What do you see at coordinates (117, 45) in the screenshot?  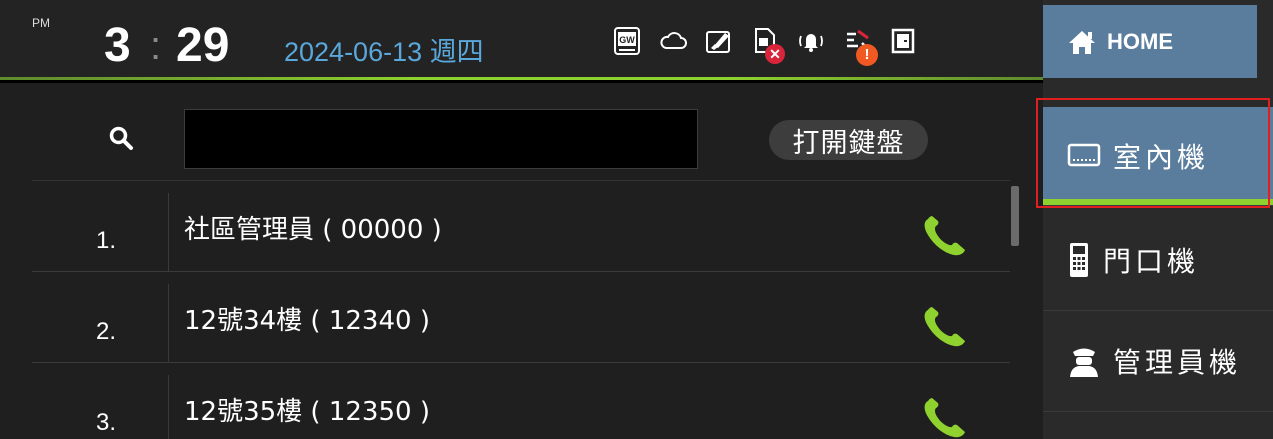 I see `clock-hour: 3` at bounding box center [117, 45].